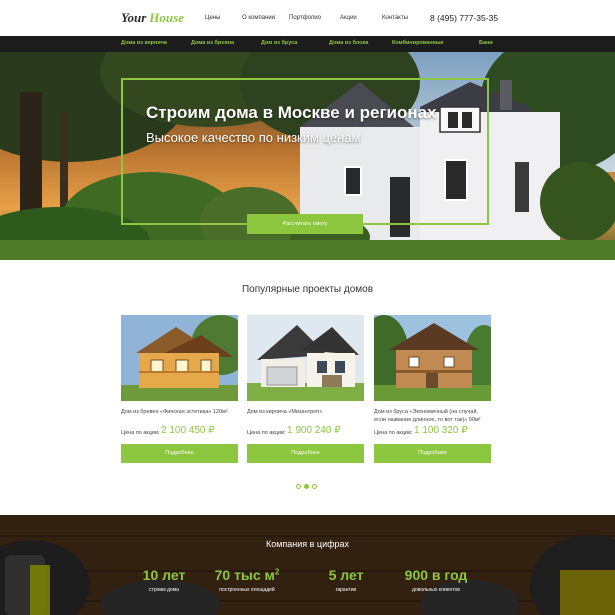  I want to click on stat-value: 5 лет, so click(346, 575).